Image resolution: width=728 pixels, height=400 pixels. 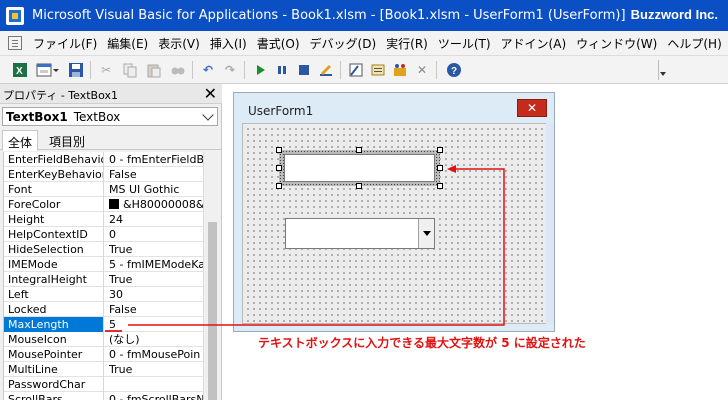 I want to click on tab-alphabetic: 全体, so click(x=20, y=140).